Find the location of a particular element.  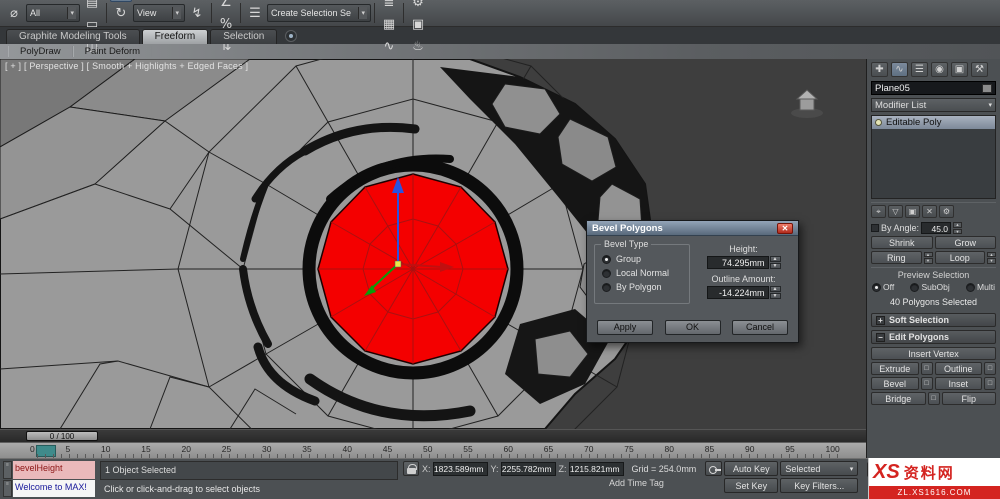

tab-graphite-modeling-tools: Graphite Modeling Tools is located at coordinates (73, 36).